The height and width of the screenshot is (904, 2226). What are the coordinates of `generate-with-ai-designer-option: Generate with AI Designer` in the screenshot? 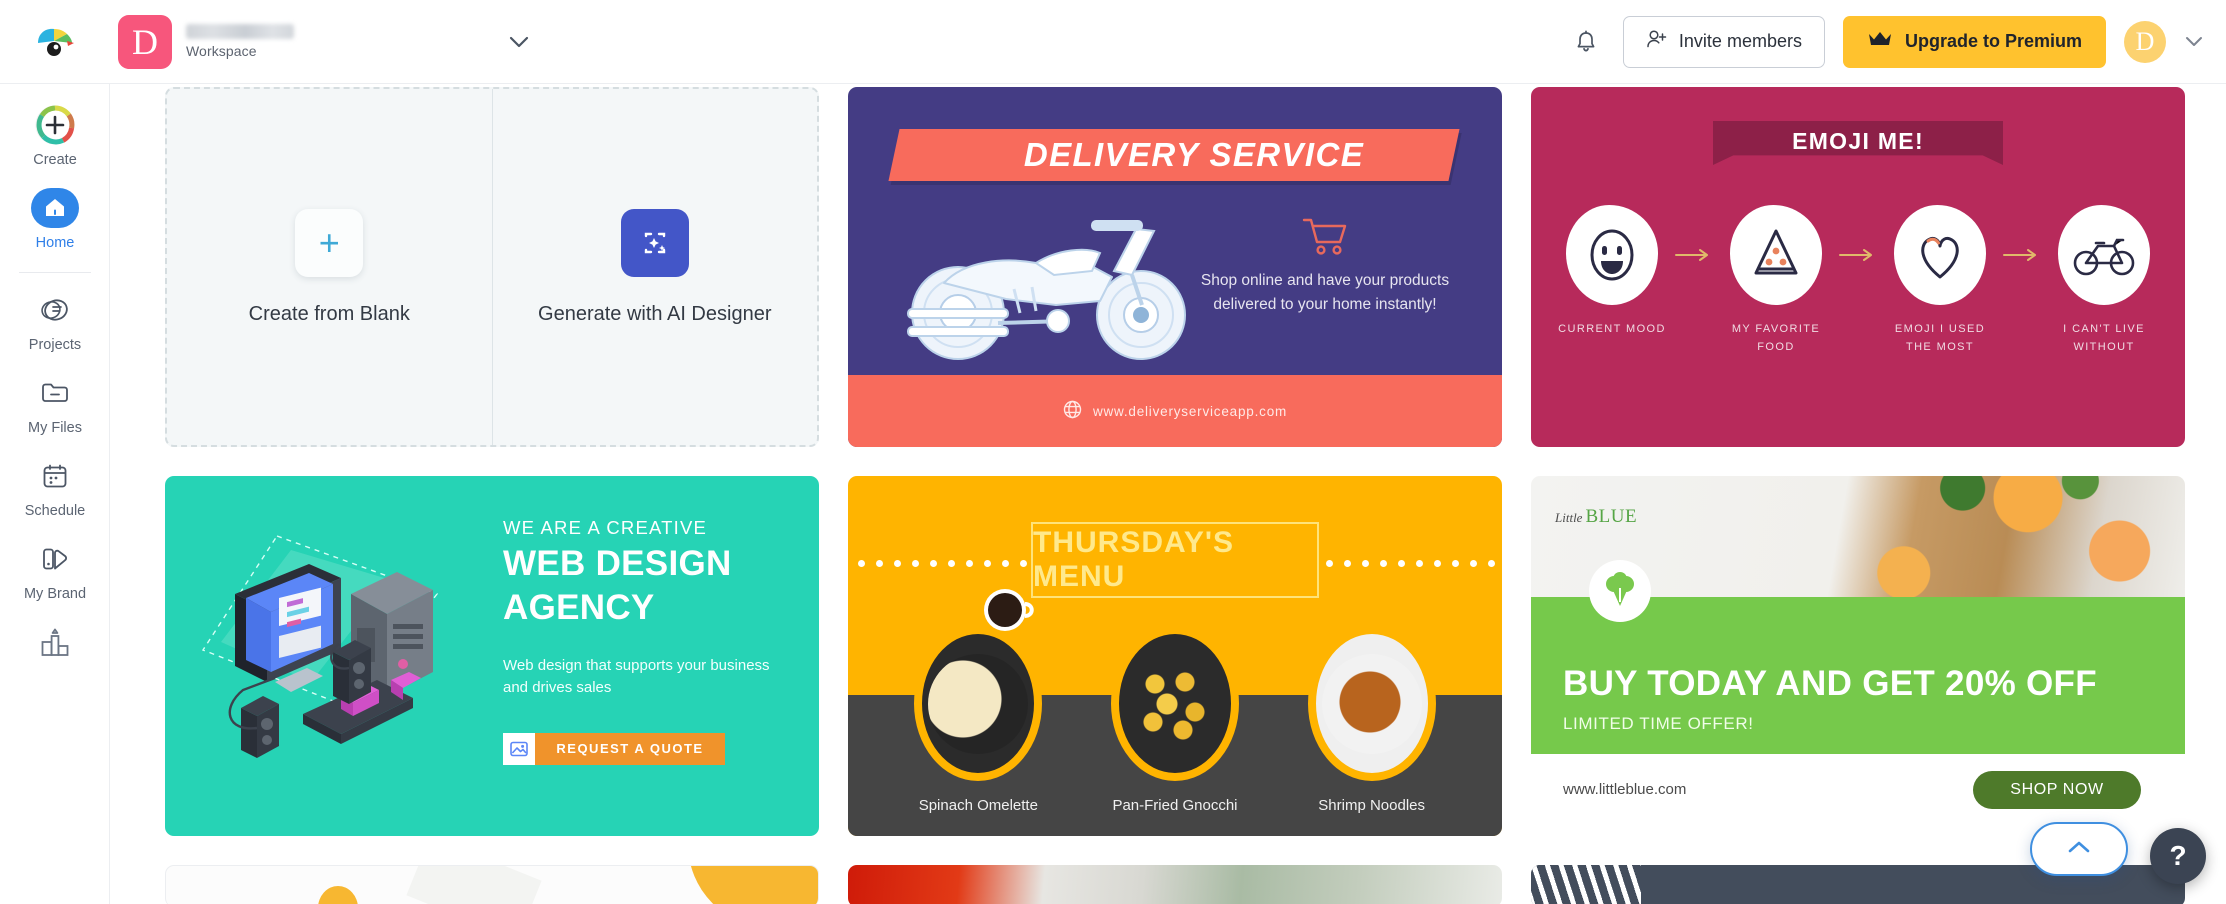 It's located at (654, 267).